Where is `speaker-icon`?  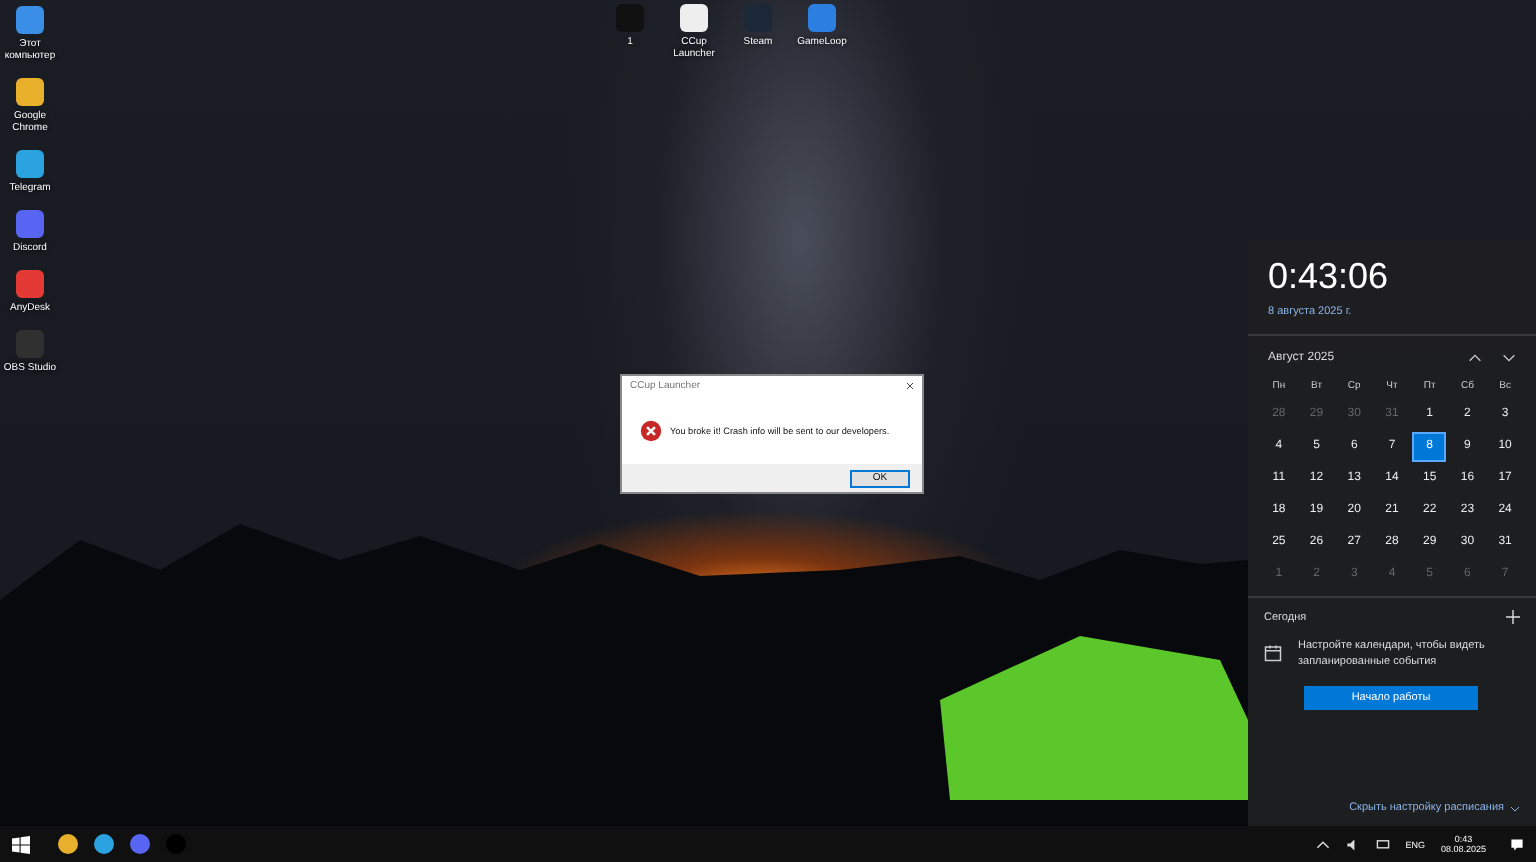
speaker-icon is located at coordinates (1352, 844).